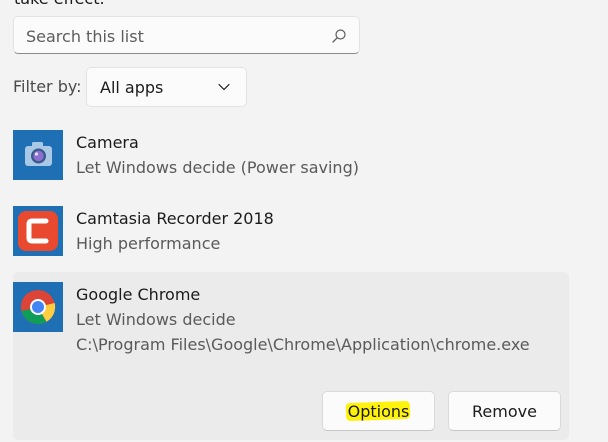 This screenshot has width=608, height=442. I want to click on search-icon, so click(339, 36).